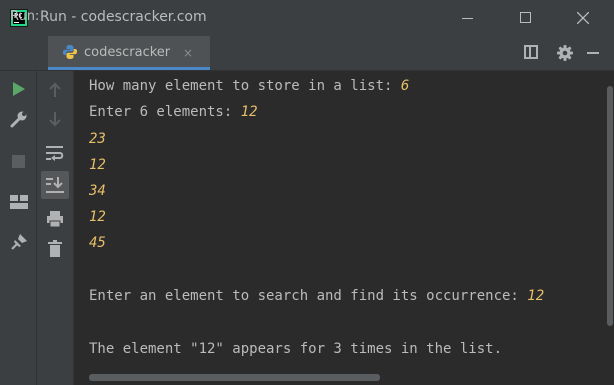  Describe the element at coordinates (234, 377) in the screenshot. I see `horizontal-scrollbar` at that location.